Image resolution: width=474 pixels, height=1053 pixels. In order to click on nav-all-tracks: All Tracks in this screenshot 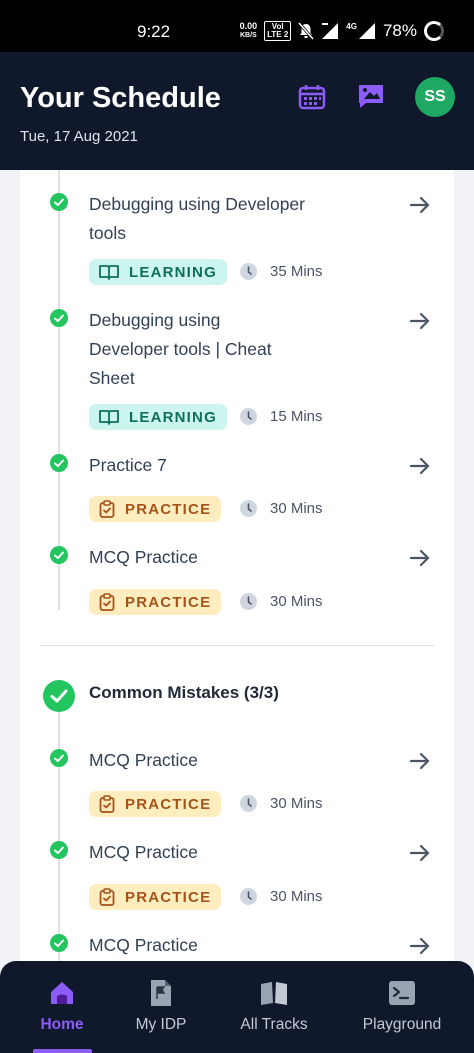, I will do `click(274, 1007)`.